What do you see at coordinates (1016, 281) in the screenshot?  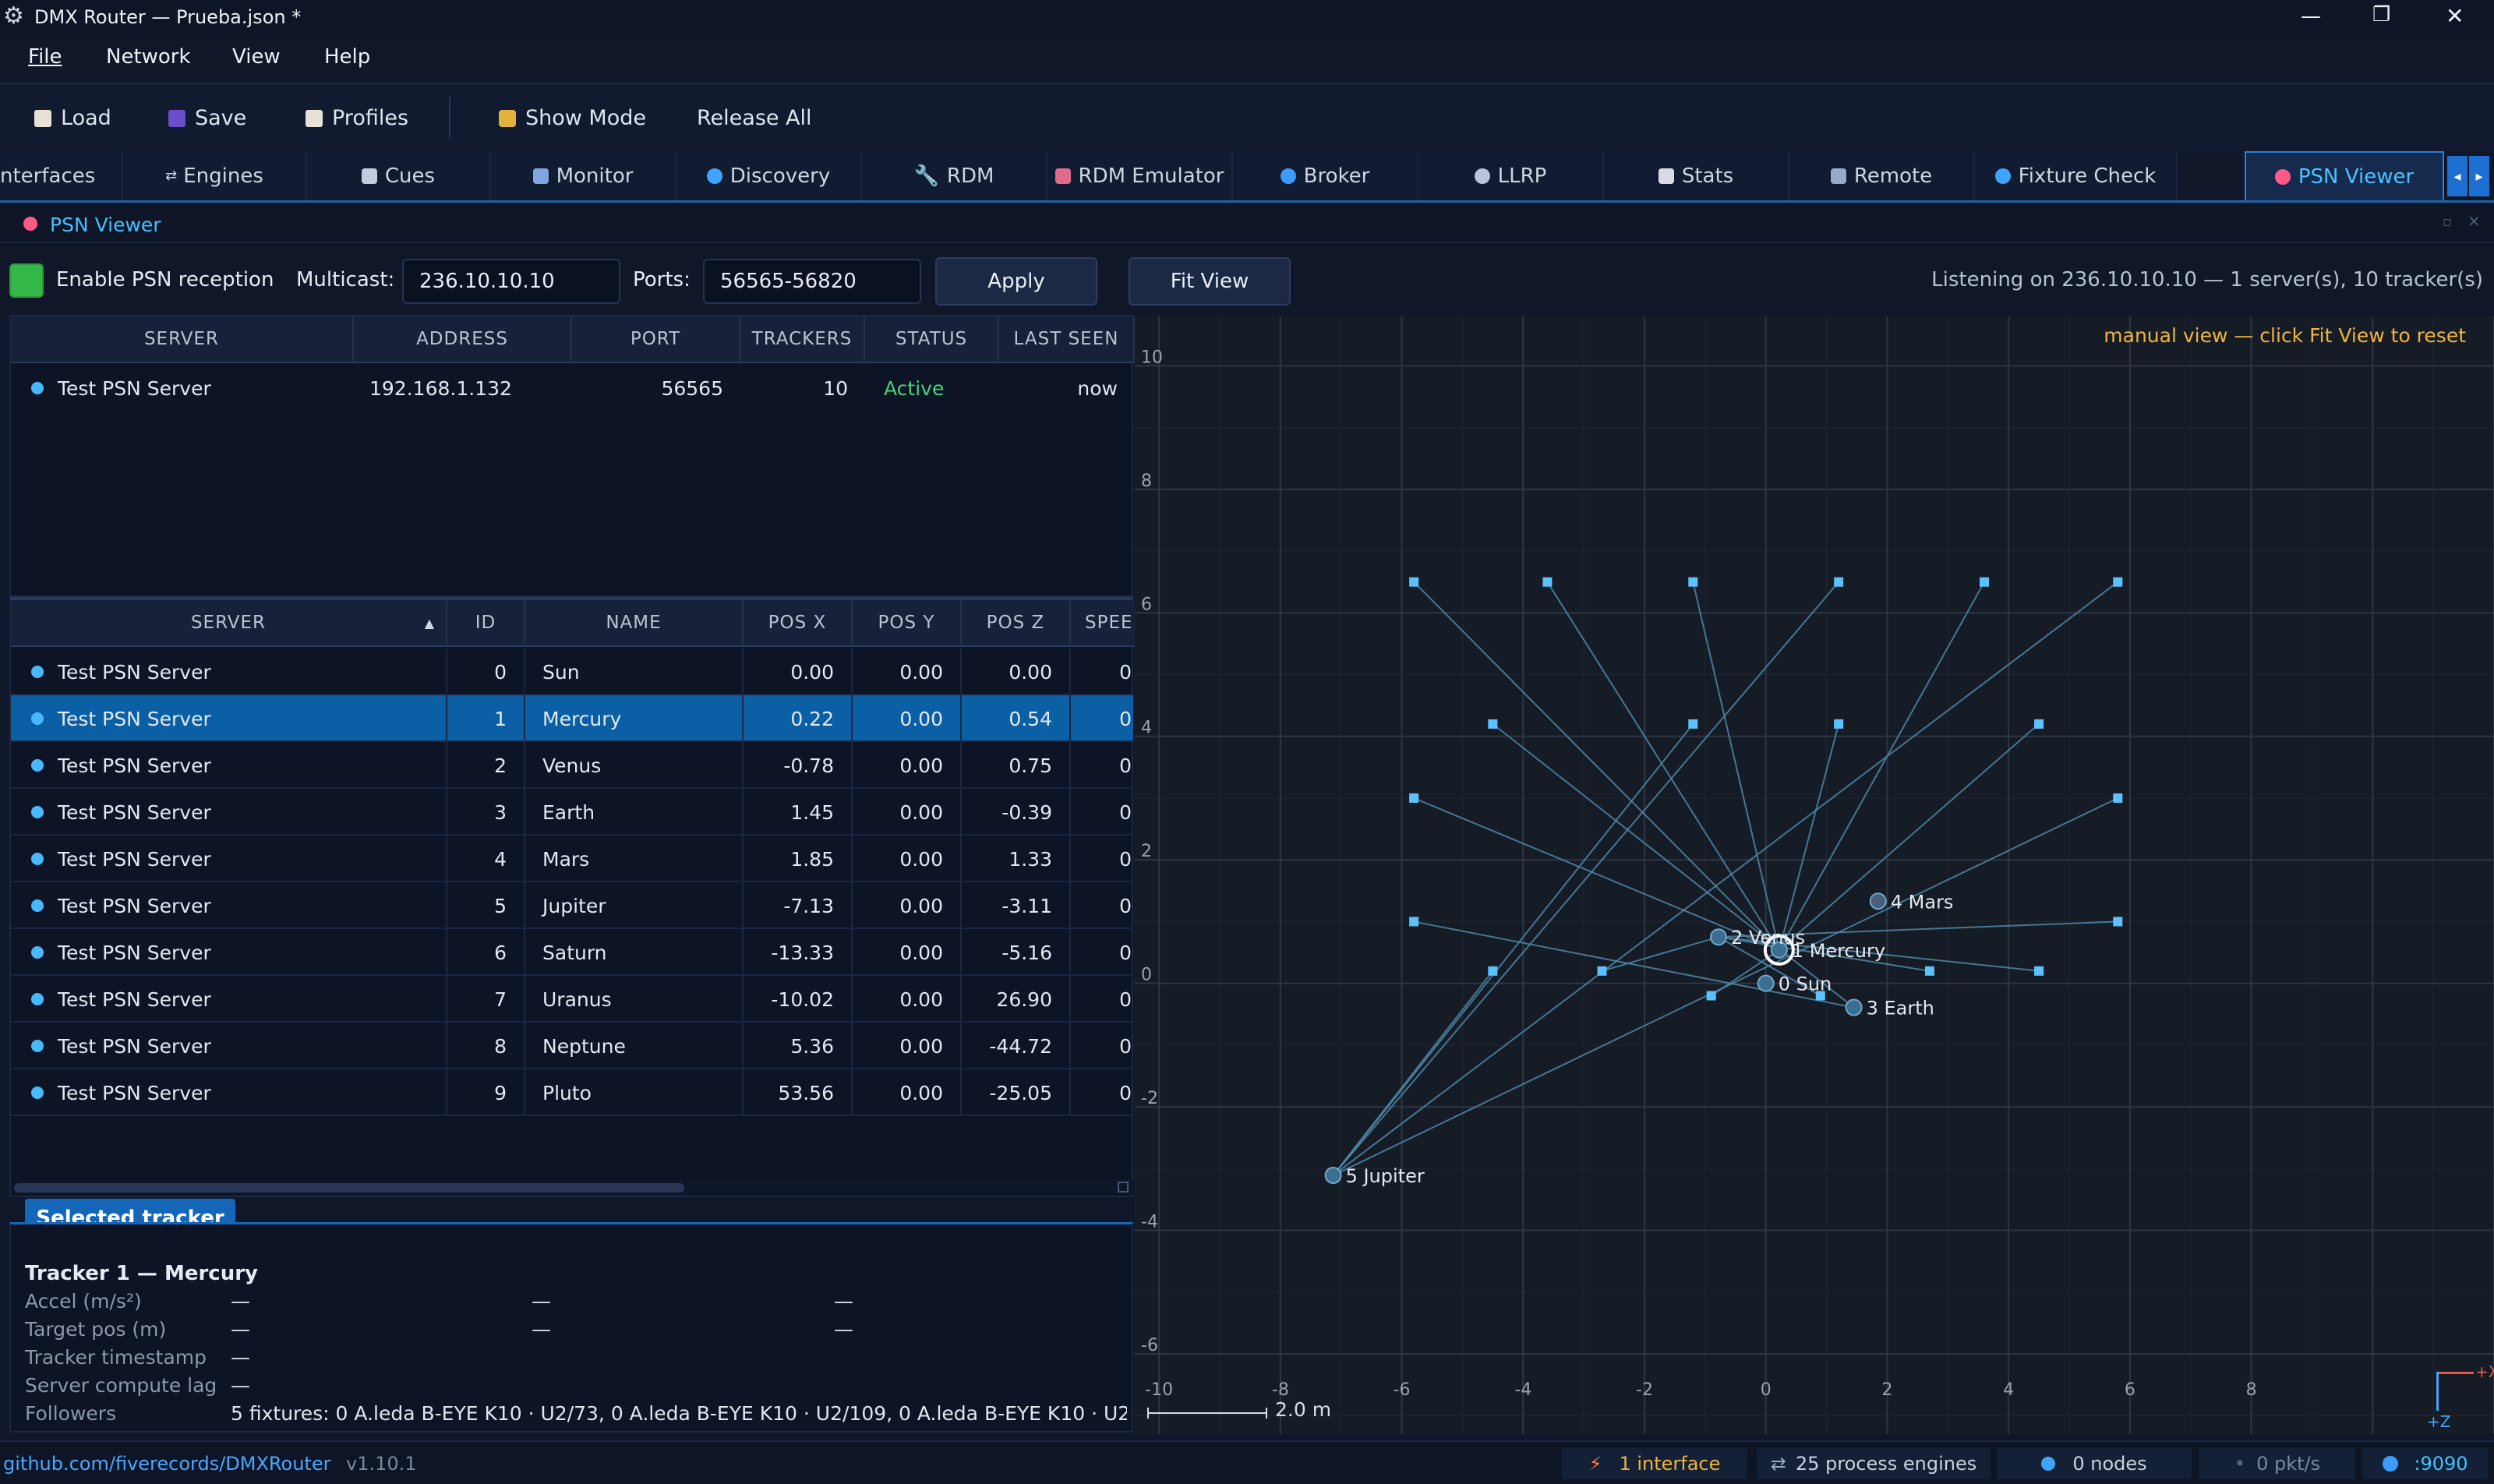 I see `apply-button: Apply` at bounding box center [1016, 281].